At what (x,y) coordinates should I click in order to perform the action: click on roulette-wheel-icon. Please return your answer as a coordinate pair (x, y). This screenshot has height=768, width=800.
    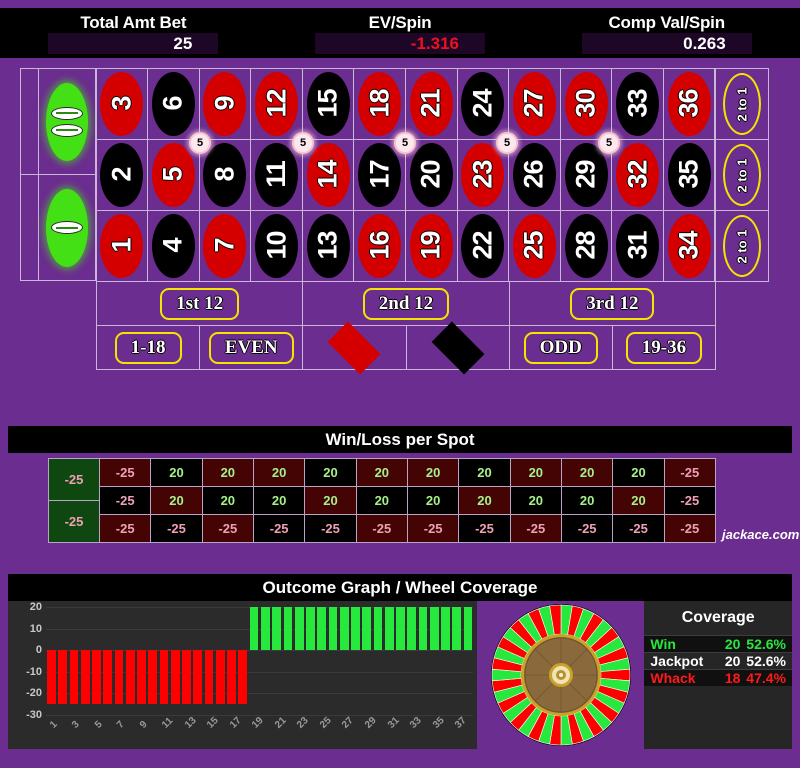
    Looking at the image, I should click on (560, 675).